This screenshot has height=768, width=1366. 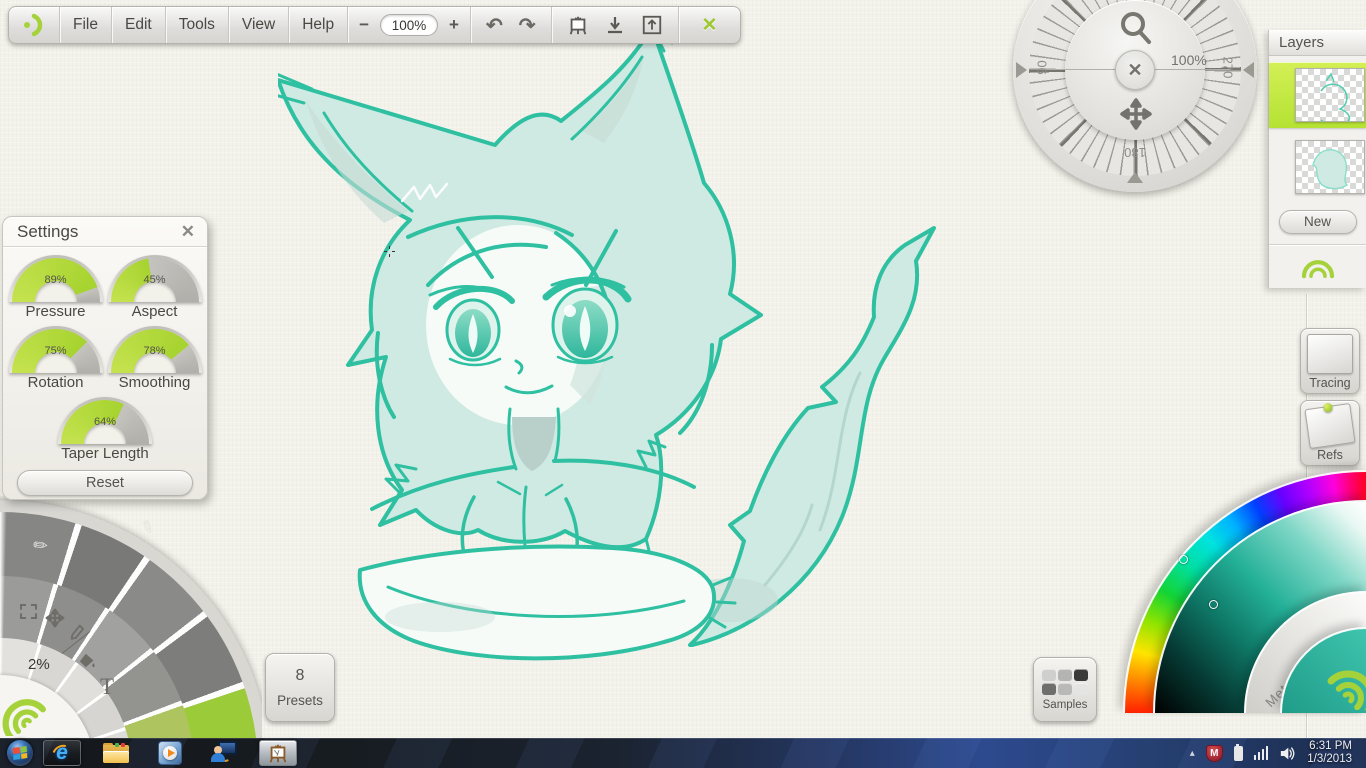 I want to click on folder-icon, so click(x=116, y=753).